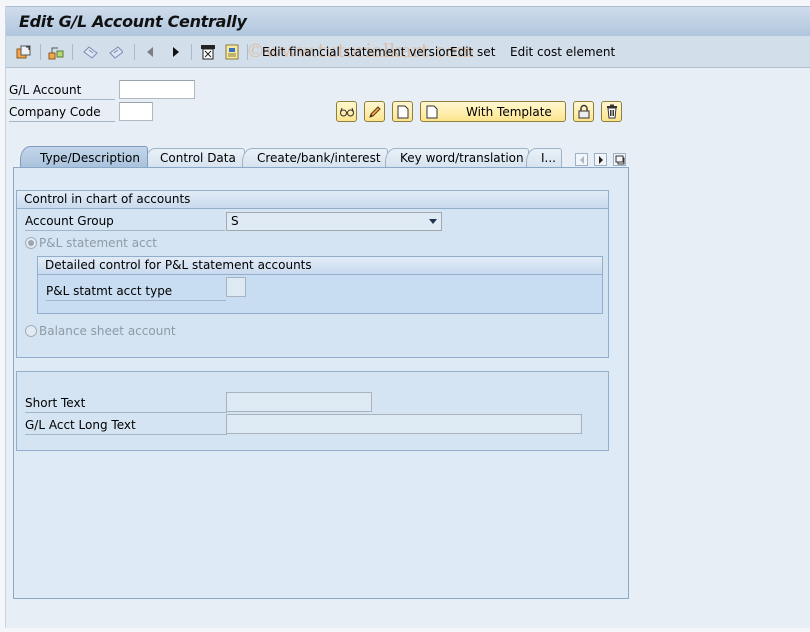 This screenshot has width=810, height=632. What do you see at coordinates (472, 52) in the screenshot?
I see `edit-set-link: Edit set` at bounding box center [472, 52].